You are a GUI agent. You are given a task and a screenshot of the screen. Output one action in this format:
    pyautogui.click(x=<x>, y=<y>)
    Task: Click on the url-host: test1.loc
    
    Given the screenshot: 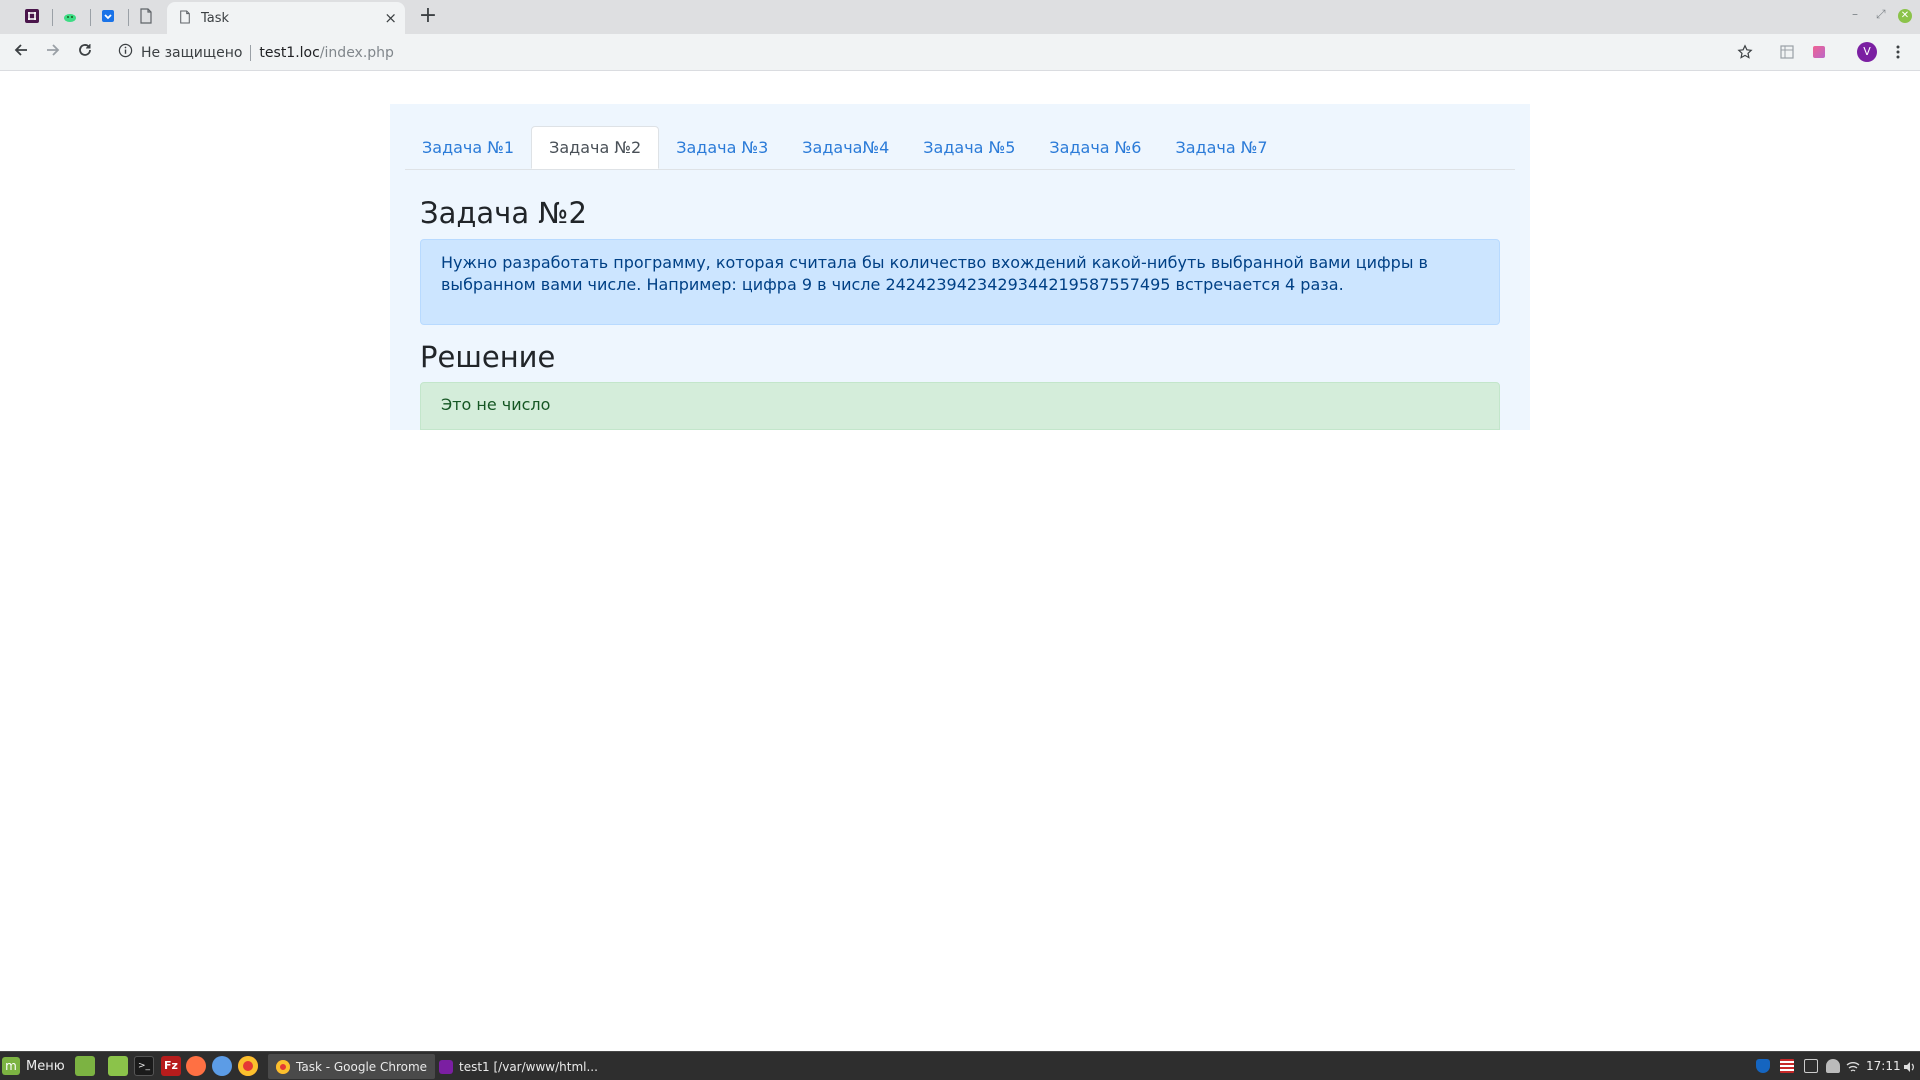 What is the action you would take?
    pyautogui.click(x=289, y=52)
    